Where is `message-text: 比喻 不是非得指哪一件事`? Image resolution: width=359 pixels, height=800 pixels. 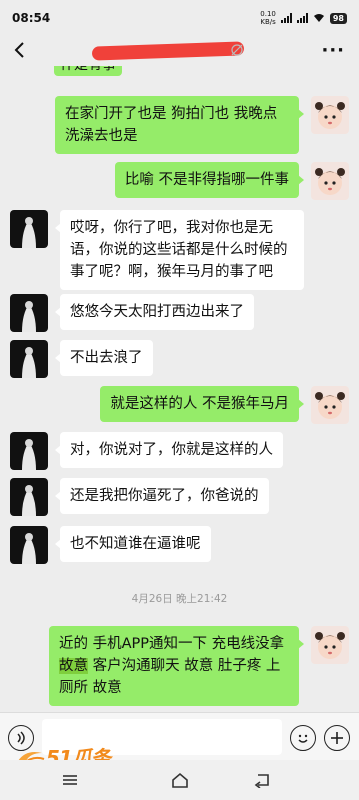 message-text: 比喻 不是非得指哪一件事 is located at coordinates (206, 180).